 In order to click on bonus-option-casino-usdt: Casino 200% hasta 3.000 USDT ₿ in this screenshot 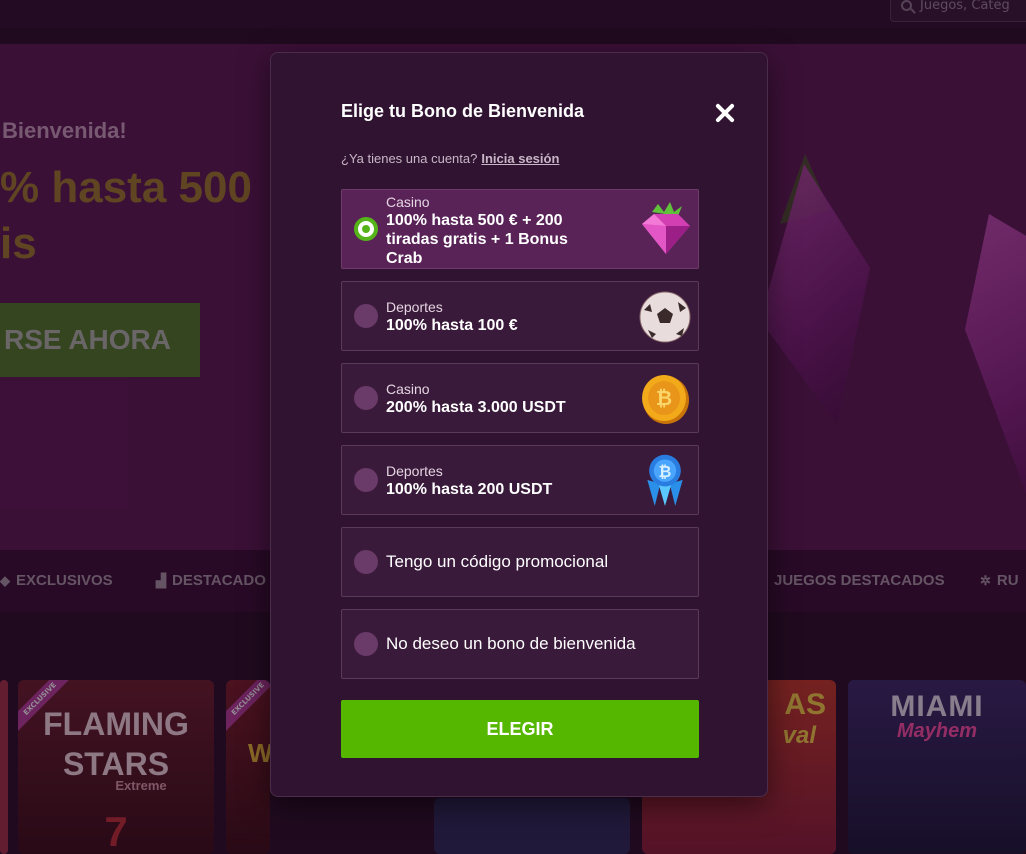, I will do `click(520, 398)`.